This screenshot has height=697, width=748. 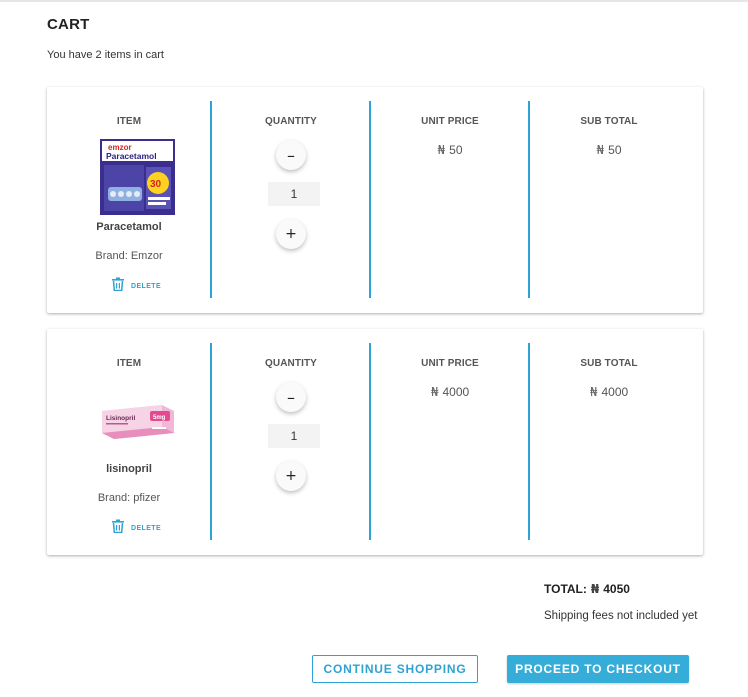 I want to click on total-value: 4050, so click(x=616, y=589).